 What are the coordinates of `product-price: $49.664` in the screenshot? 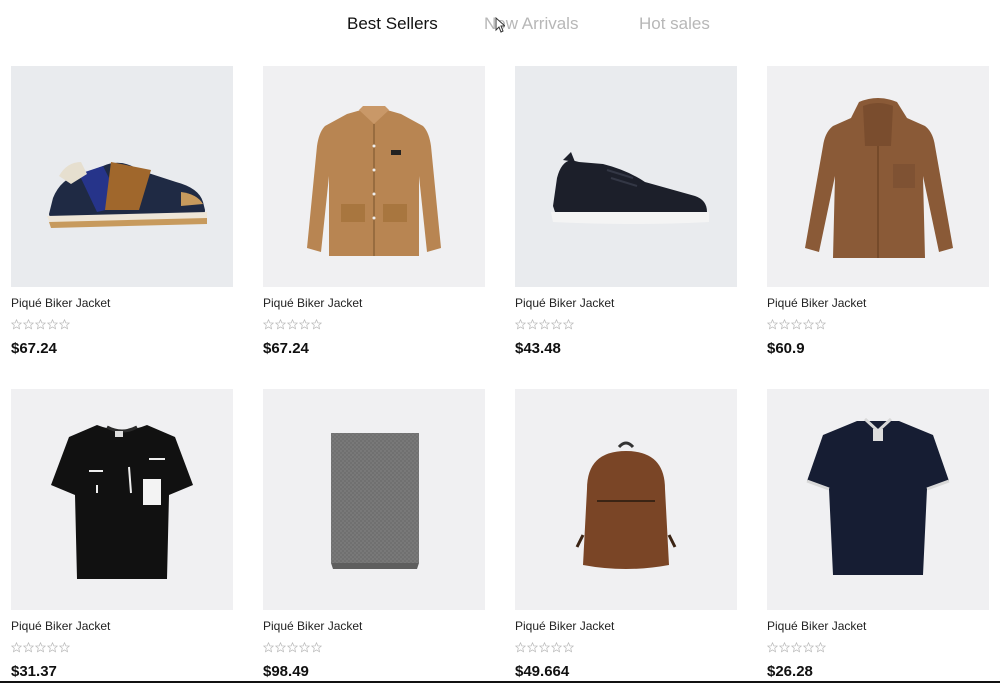 It's located at (542, 671).